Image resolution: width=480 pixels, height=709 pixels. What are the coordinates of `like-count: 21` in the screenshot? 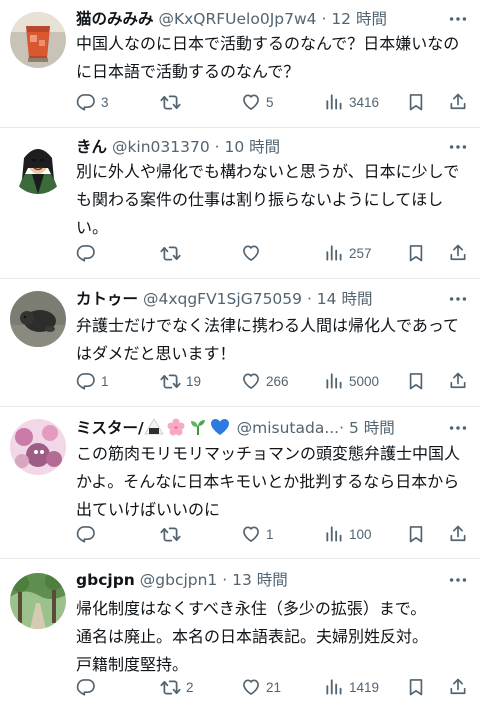 It's located at (274, 687).